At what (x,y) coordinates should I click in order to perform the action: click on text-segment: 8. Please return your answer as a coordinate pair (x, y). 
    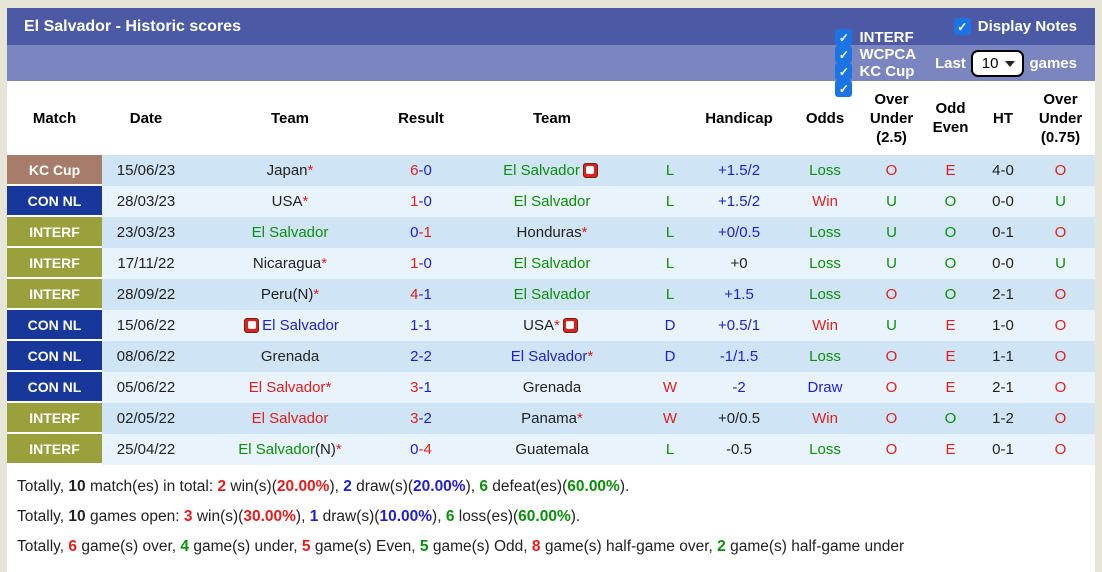
    Looking at the image, I should click on (536, 547).